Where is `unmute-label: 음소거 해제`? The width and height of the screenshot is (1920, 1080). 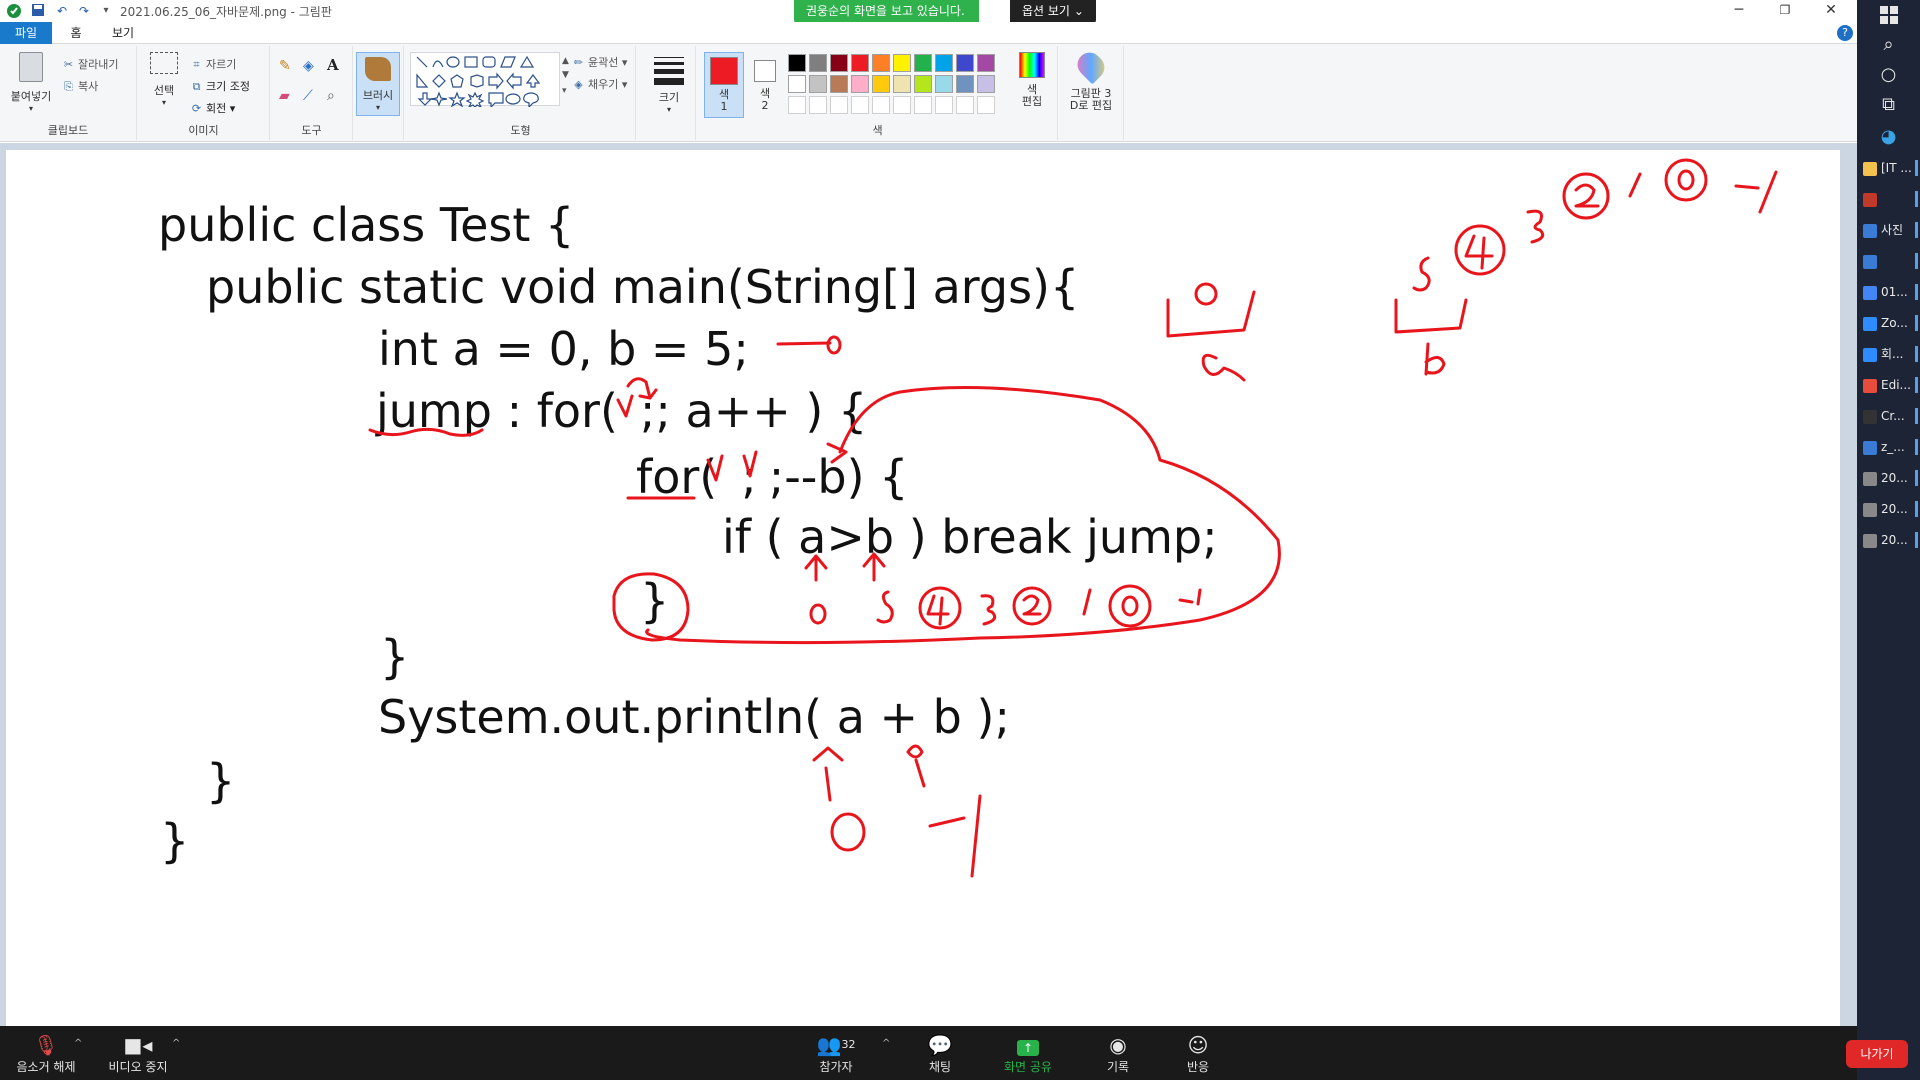 unmute-label: 음소거 해제 is located at coordinates (46, 1067).